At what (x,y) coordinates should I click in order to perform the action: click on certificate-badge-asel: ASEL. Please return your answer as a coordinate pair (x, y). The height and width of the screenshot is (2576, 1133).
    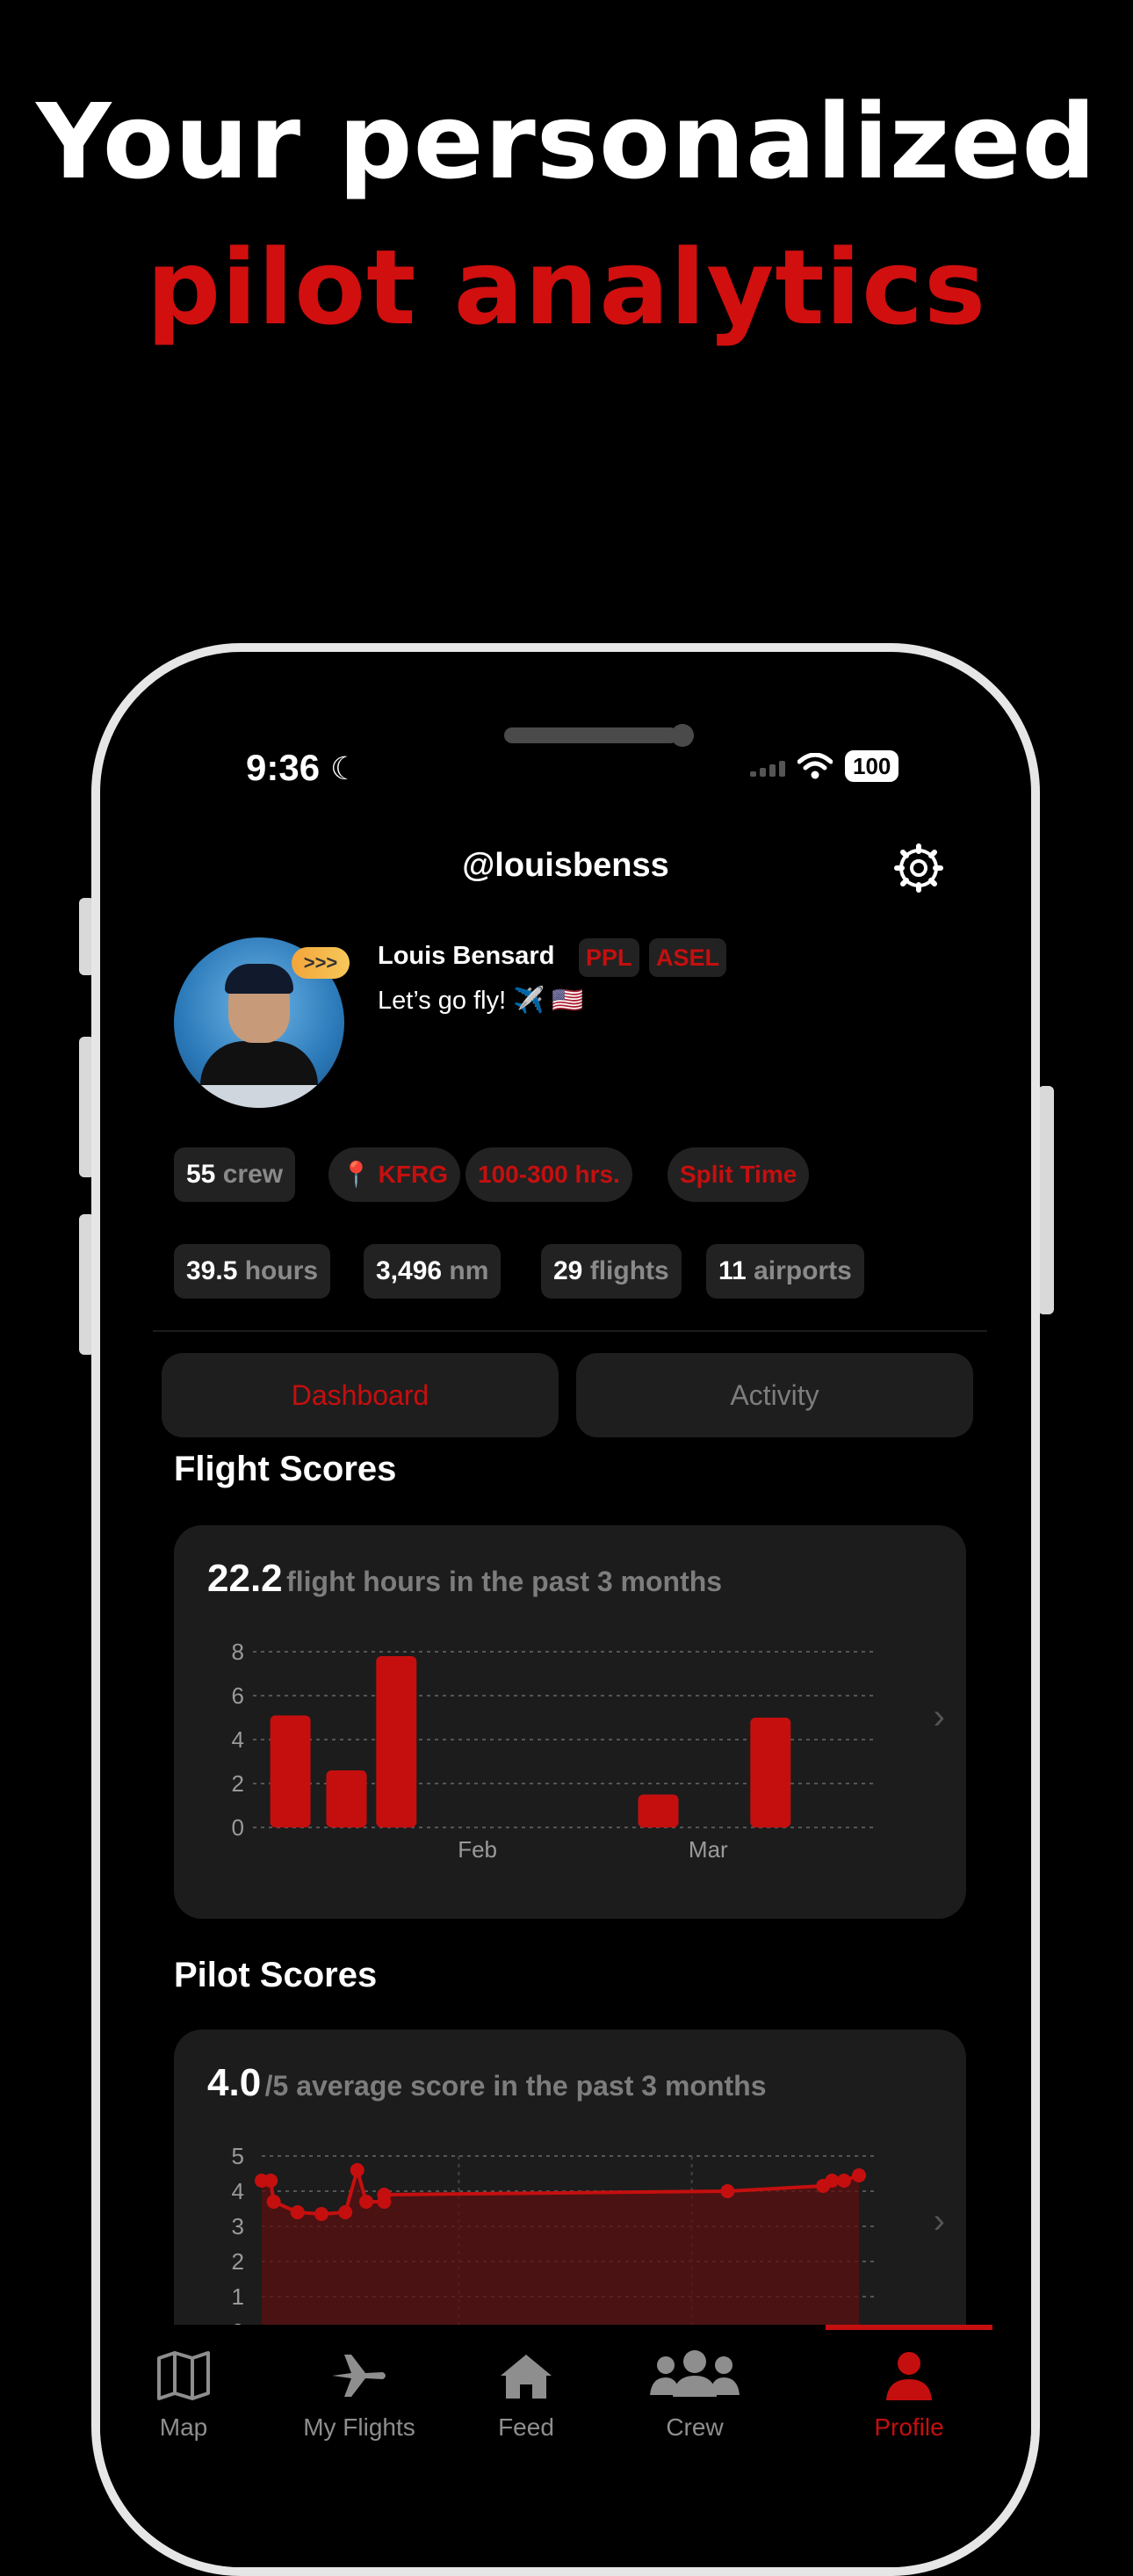
    Looking at the image, I should click on (688, 957).